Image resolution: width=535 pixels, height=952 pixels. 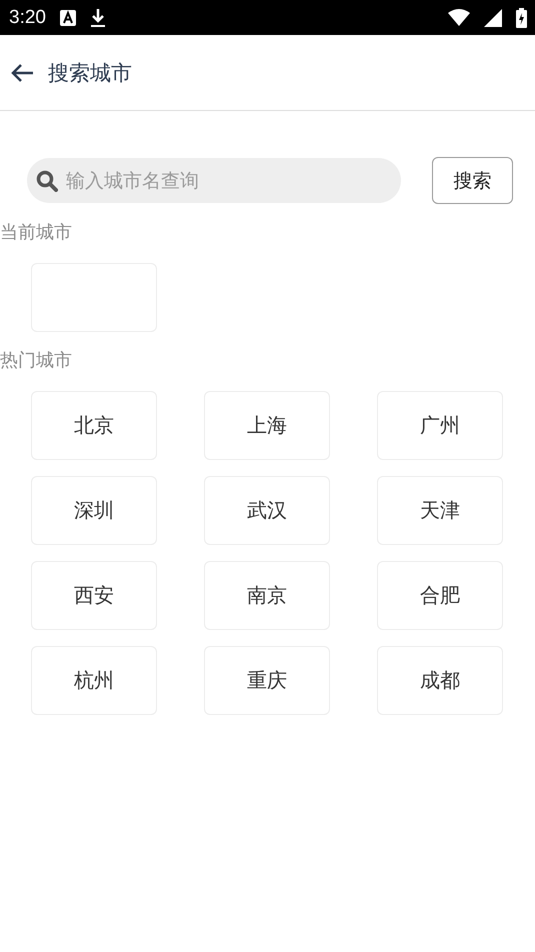 I want to click on city-tile: 广州, so click(x=440, y=425).